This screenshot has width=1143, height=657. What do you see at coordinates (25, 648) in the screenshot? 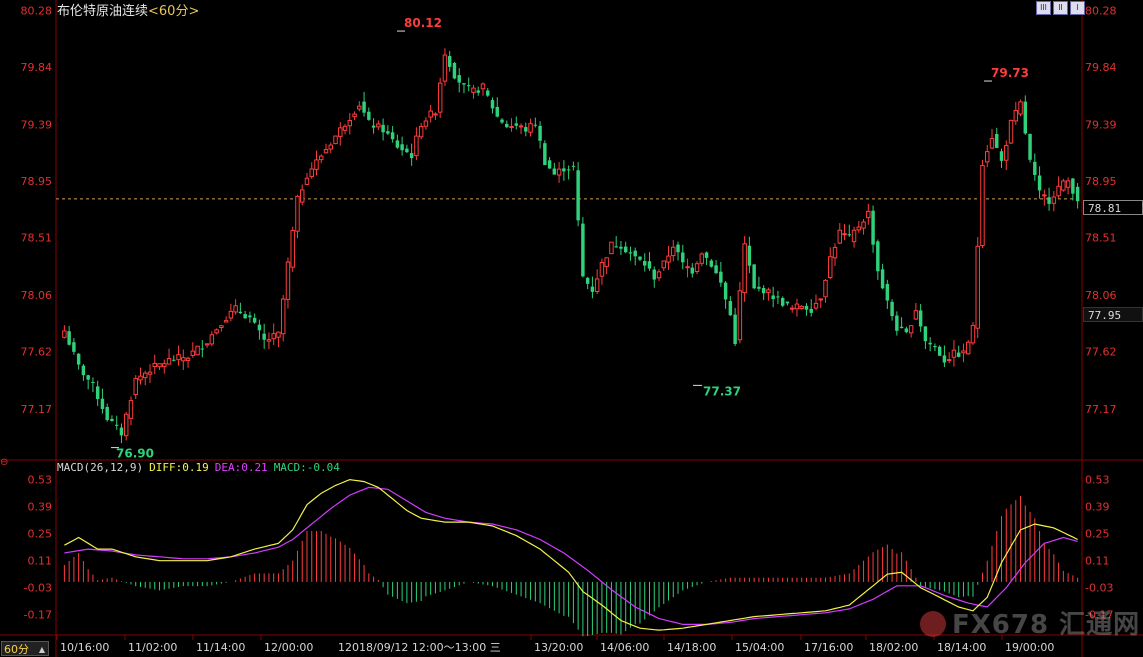
I see `period-selector: 60分 ▲` at bounding box center [25, 648].